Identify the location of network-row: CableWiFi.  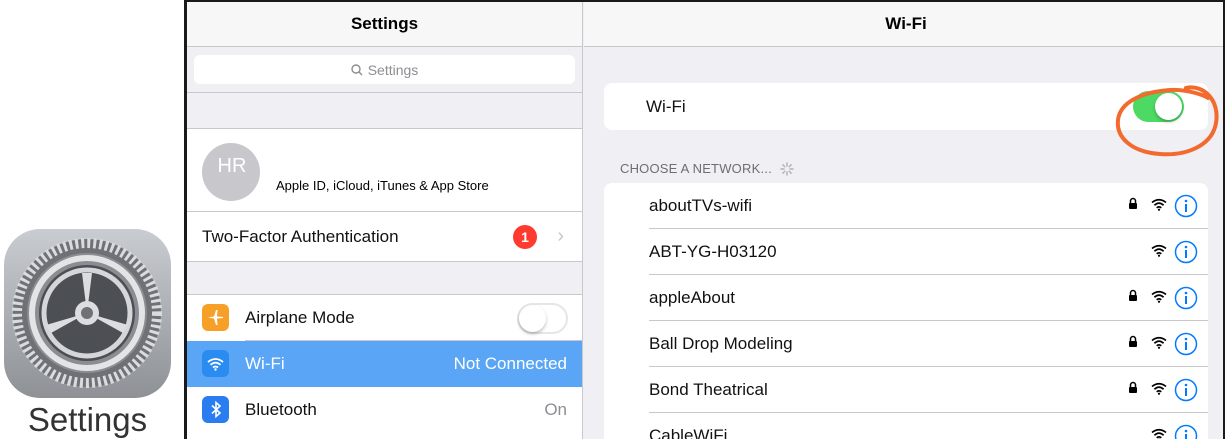
(906, 426).